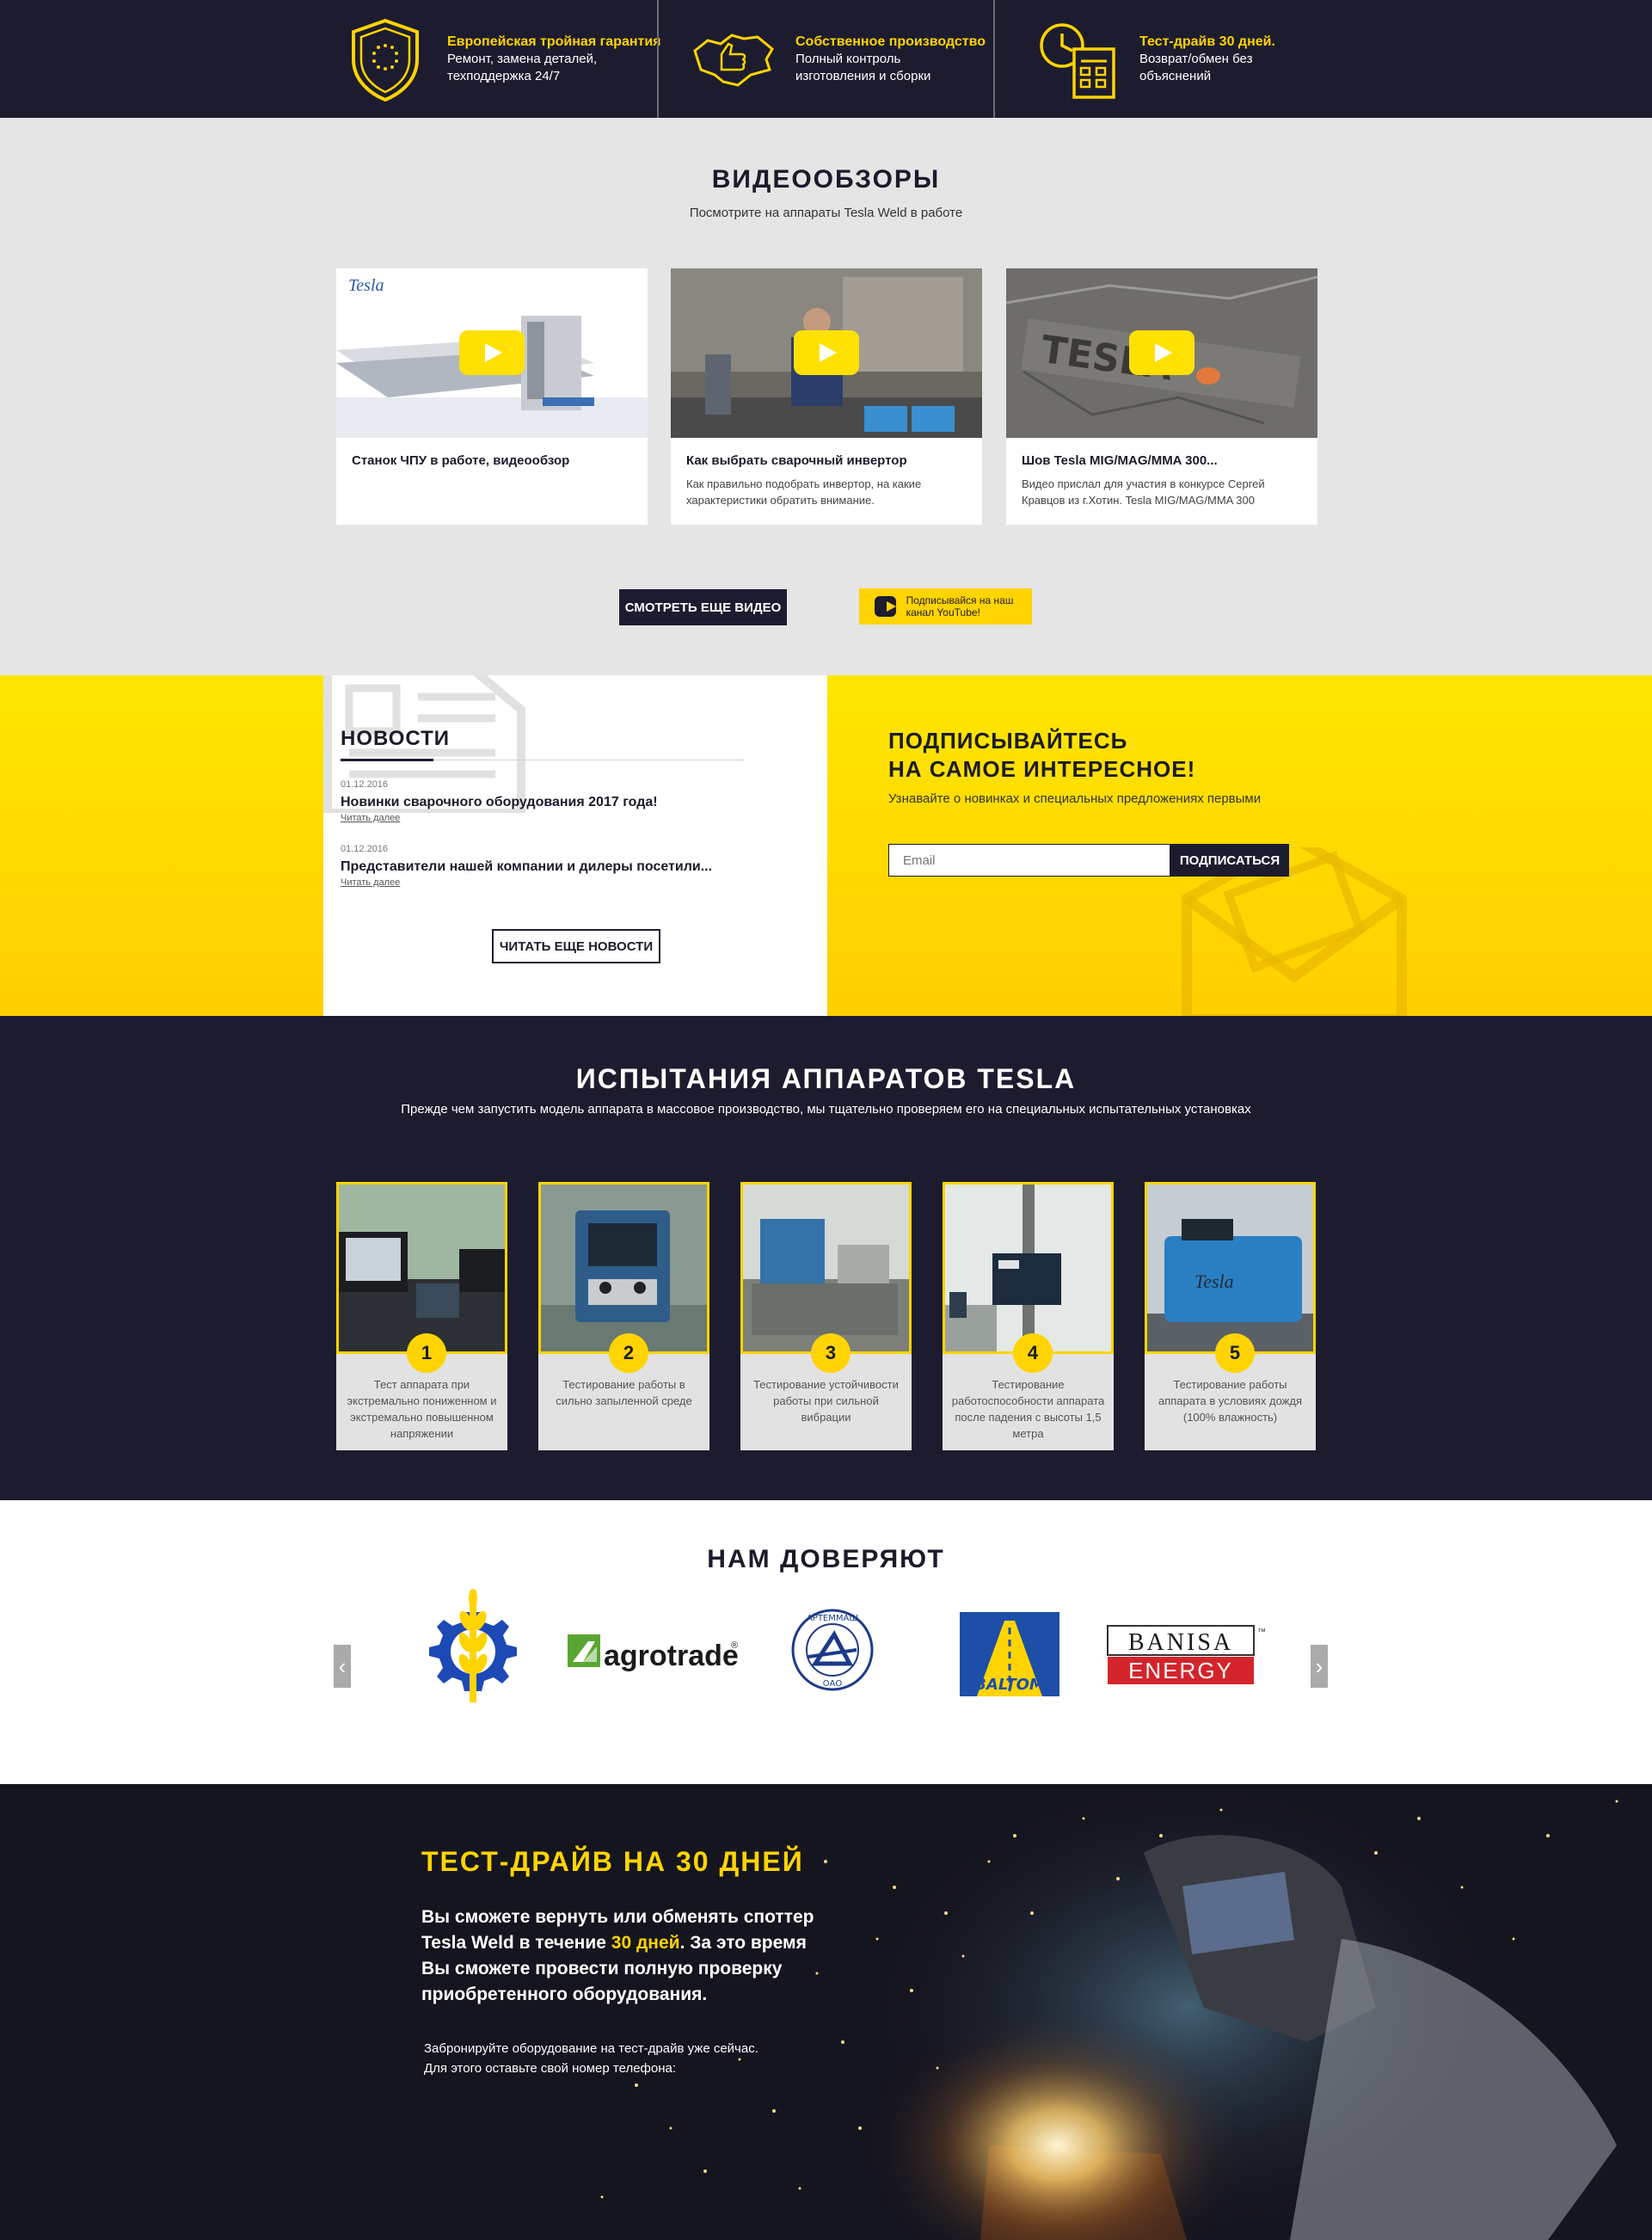 The height and width of the screenshot is (2240, 1652). I want to click on feature-title: Собственное производство, so click(890, 42).